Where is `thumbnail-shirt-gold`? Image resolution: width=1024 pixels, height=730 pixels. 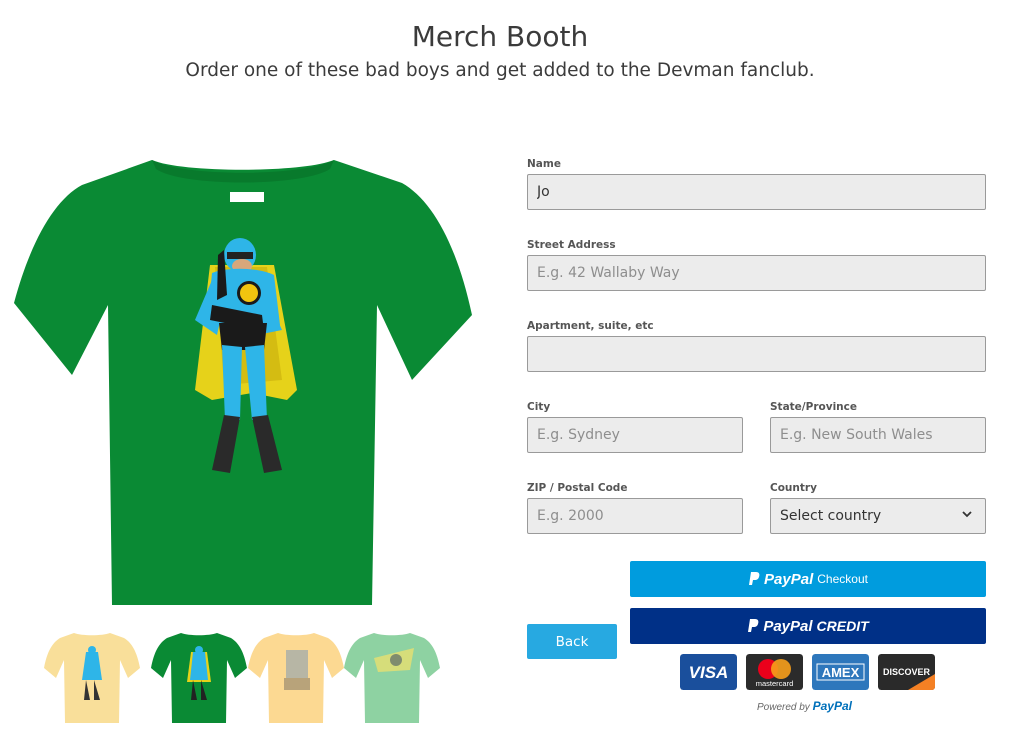
thumbnail-shirt-gold is located at coordinates (296, 677).